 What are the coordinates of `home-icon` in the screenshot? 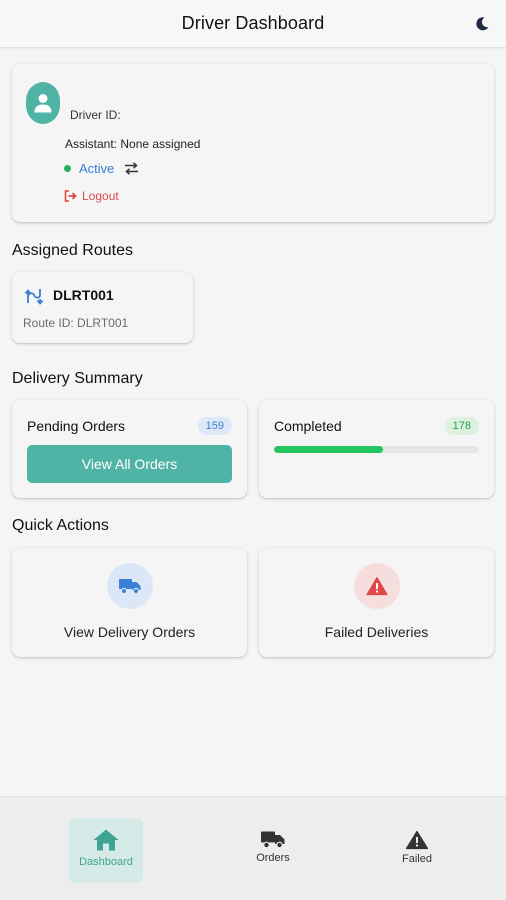 It's located at (106, 840).